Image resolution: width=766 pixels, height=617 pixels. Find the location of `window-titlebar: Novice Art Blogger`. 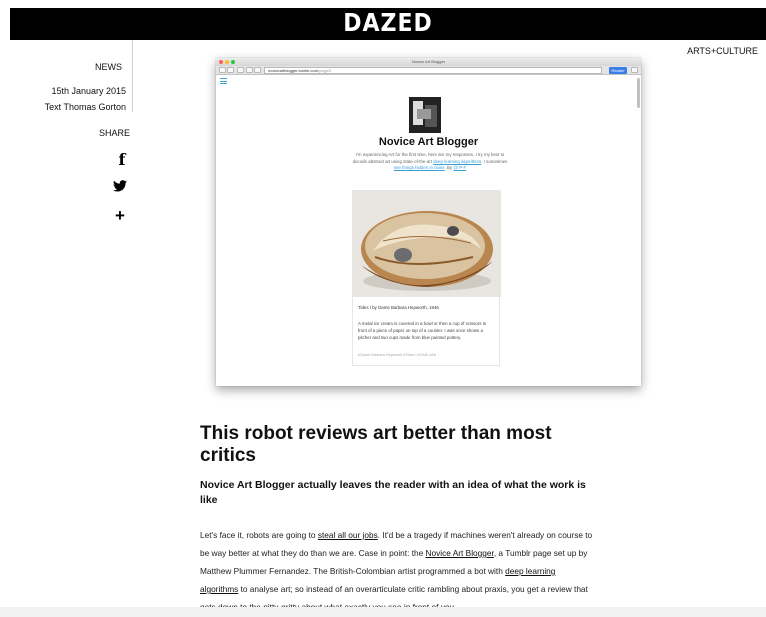

window-titlebar: Novice Art Blogger is located at coordinates (428, 62).